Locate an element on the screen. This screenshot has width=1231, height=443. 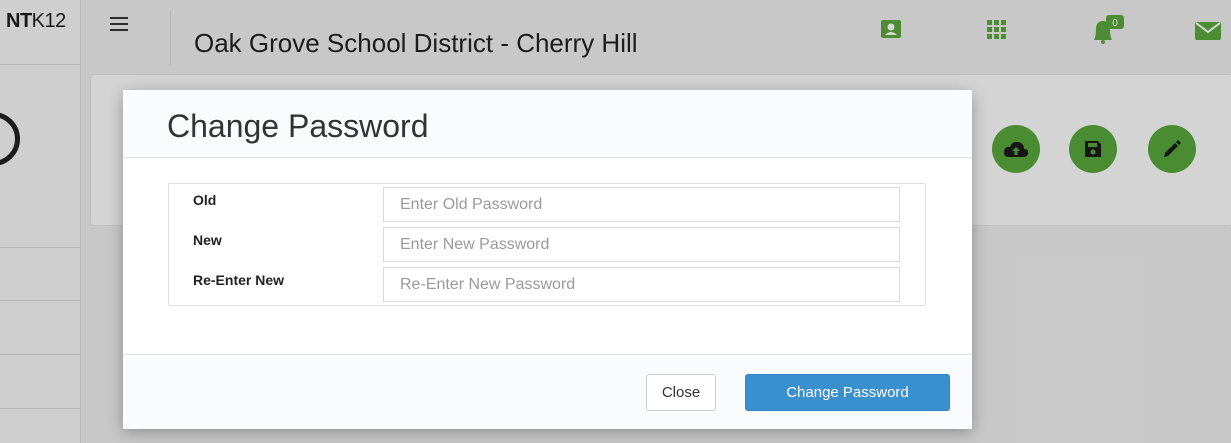
reenter-password-label: Re-Enter New is located at coordinates (239, 280).